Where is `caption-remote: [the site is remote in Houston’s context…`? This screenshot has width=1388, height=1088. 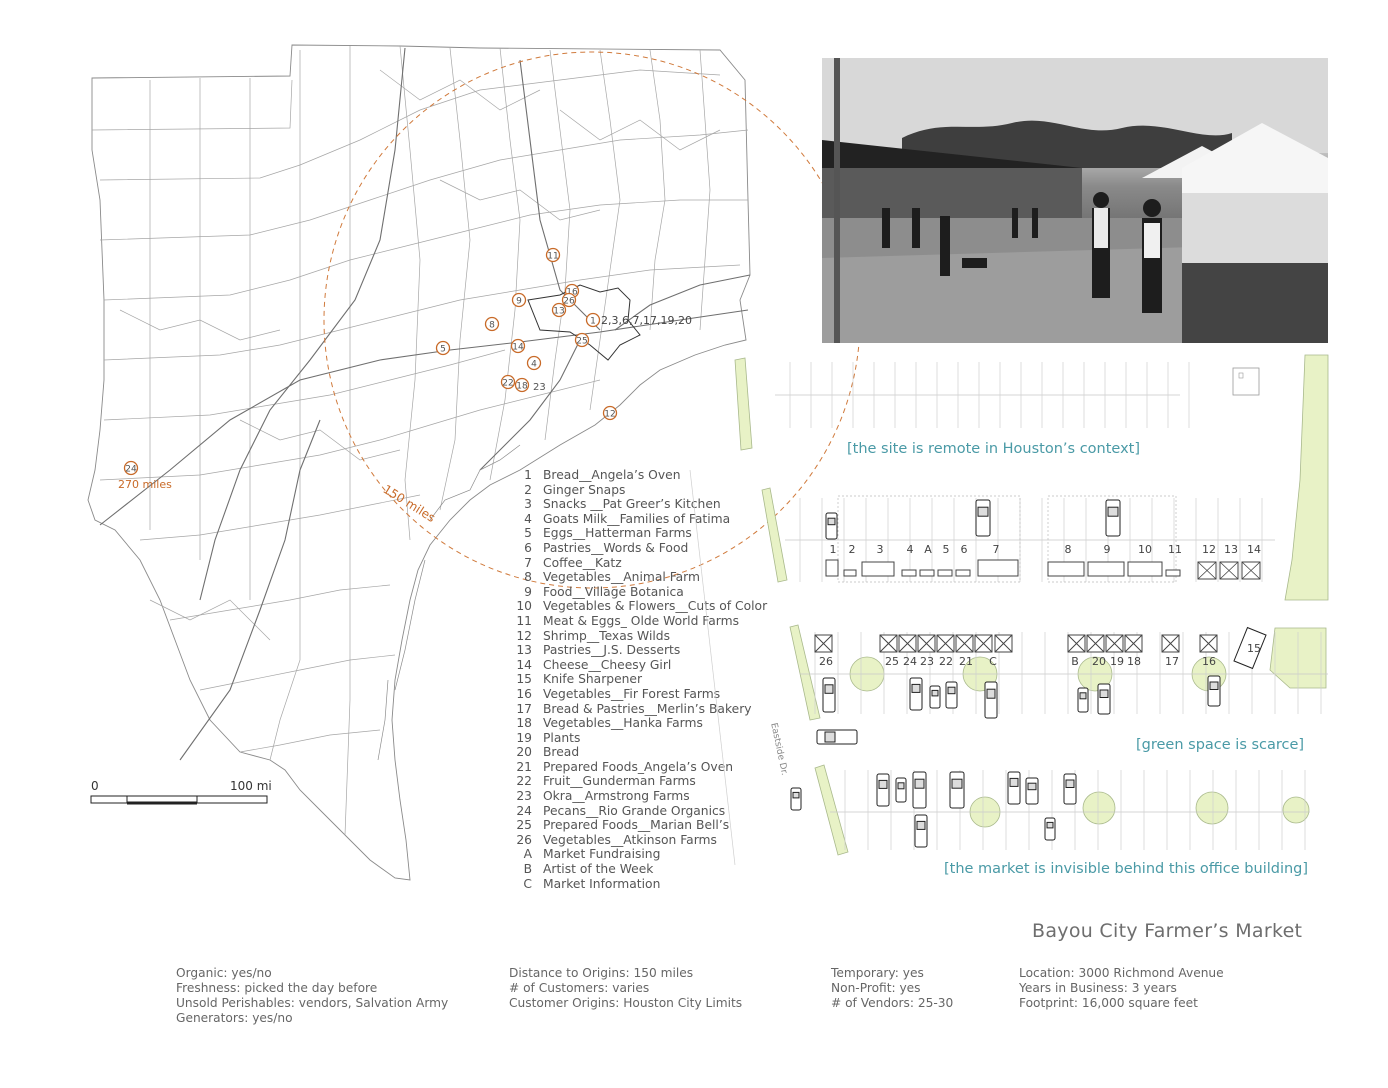
caption-remote: [the site is remote in Houston’s context… is located at coordinates (994, 449).